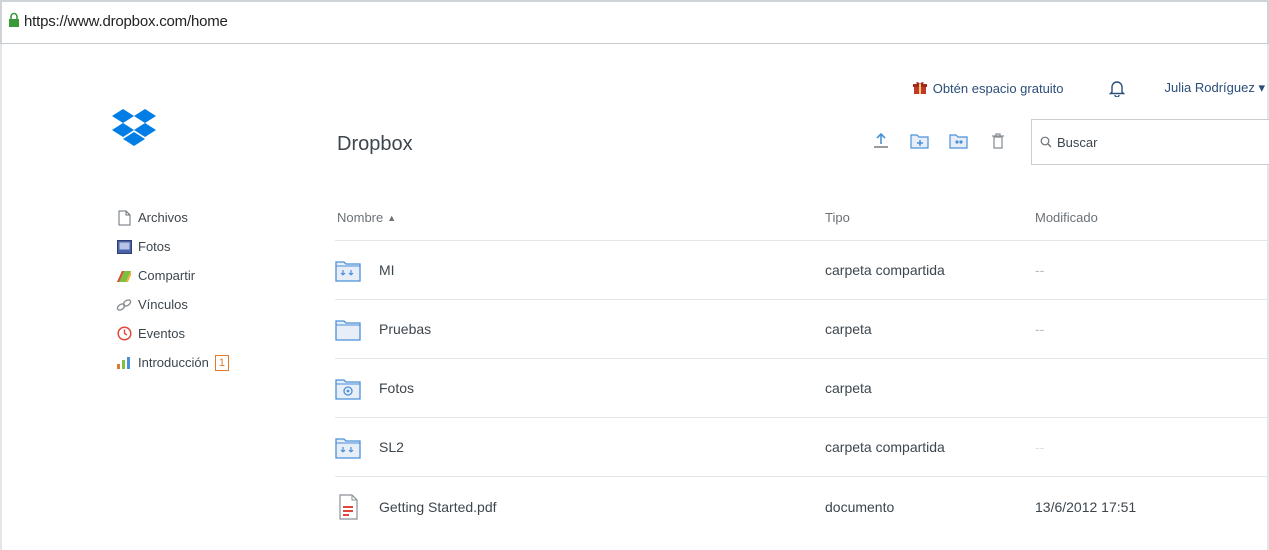 The image size is (1269, 550). What do you see at coordinates (392, 217) in the screenshot?
I see `sort-ascending-icon: ▲` at bounding box center [392, 217].